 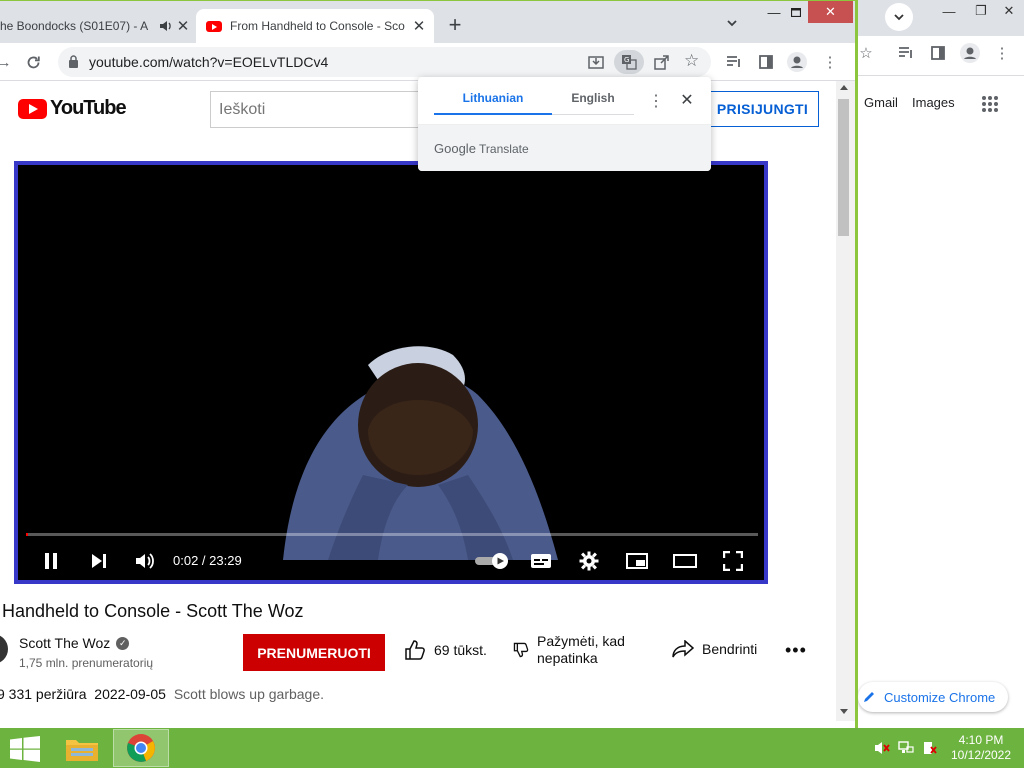 What do you see at coordinates (691, 61) in the screenshot?
I see `bookmark-star-icon: ☆` at bounding box center [691, 61].